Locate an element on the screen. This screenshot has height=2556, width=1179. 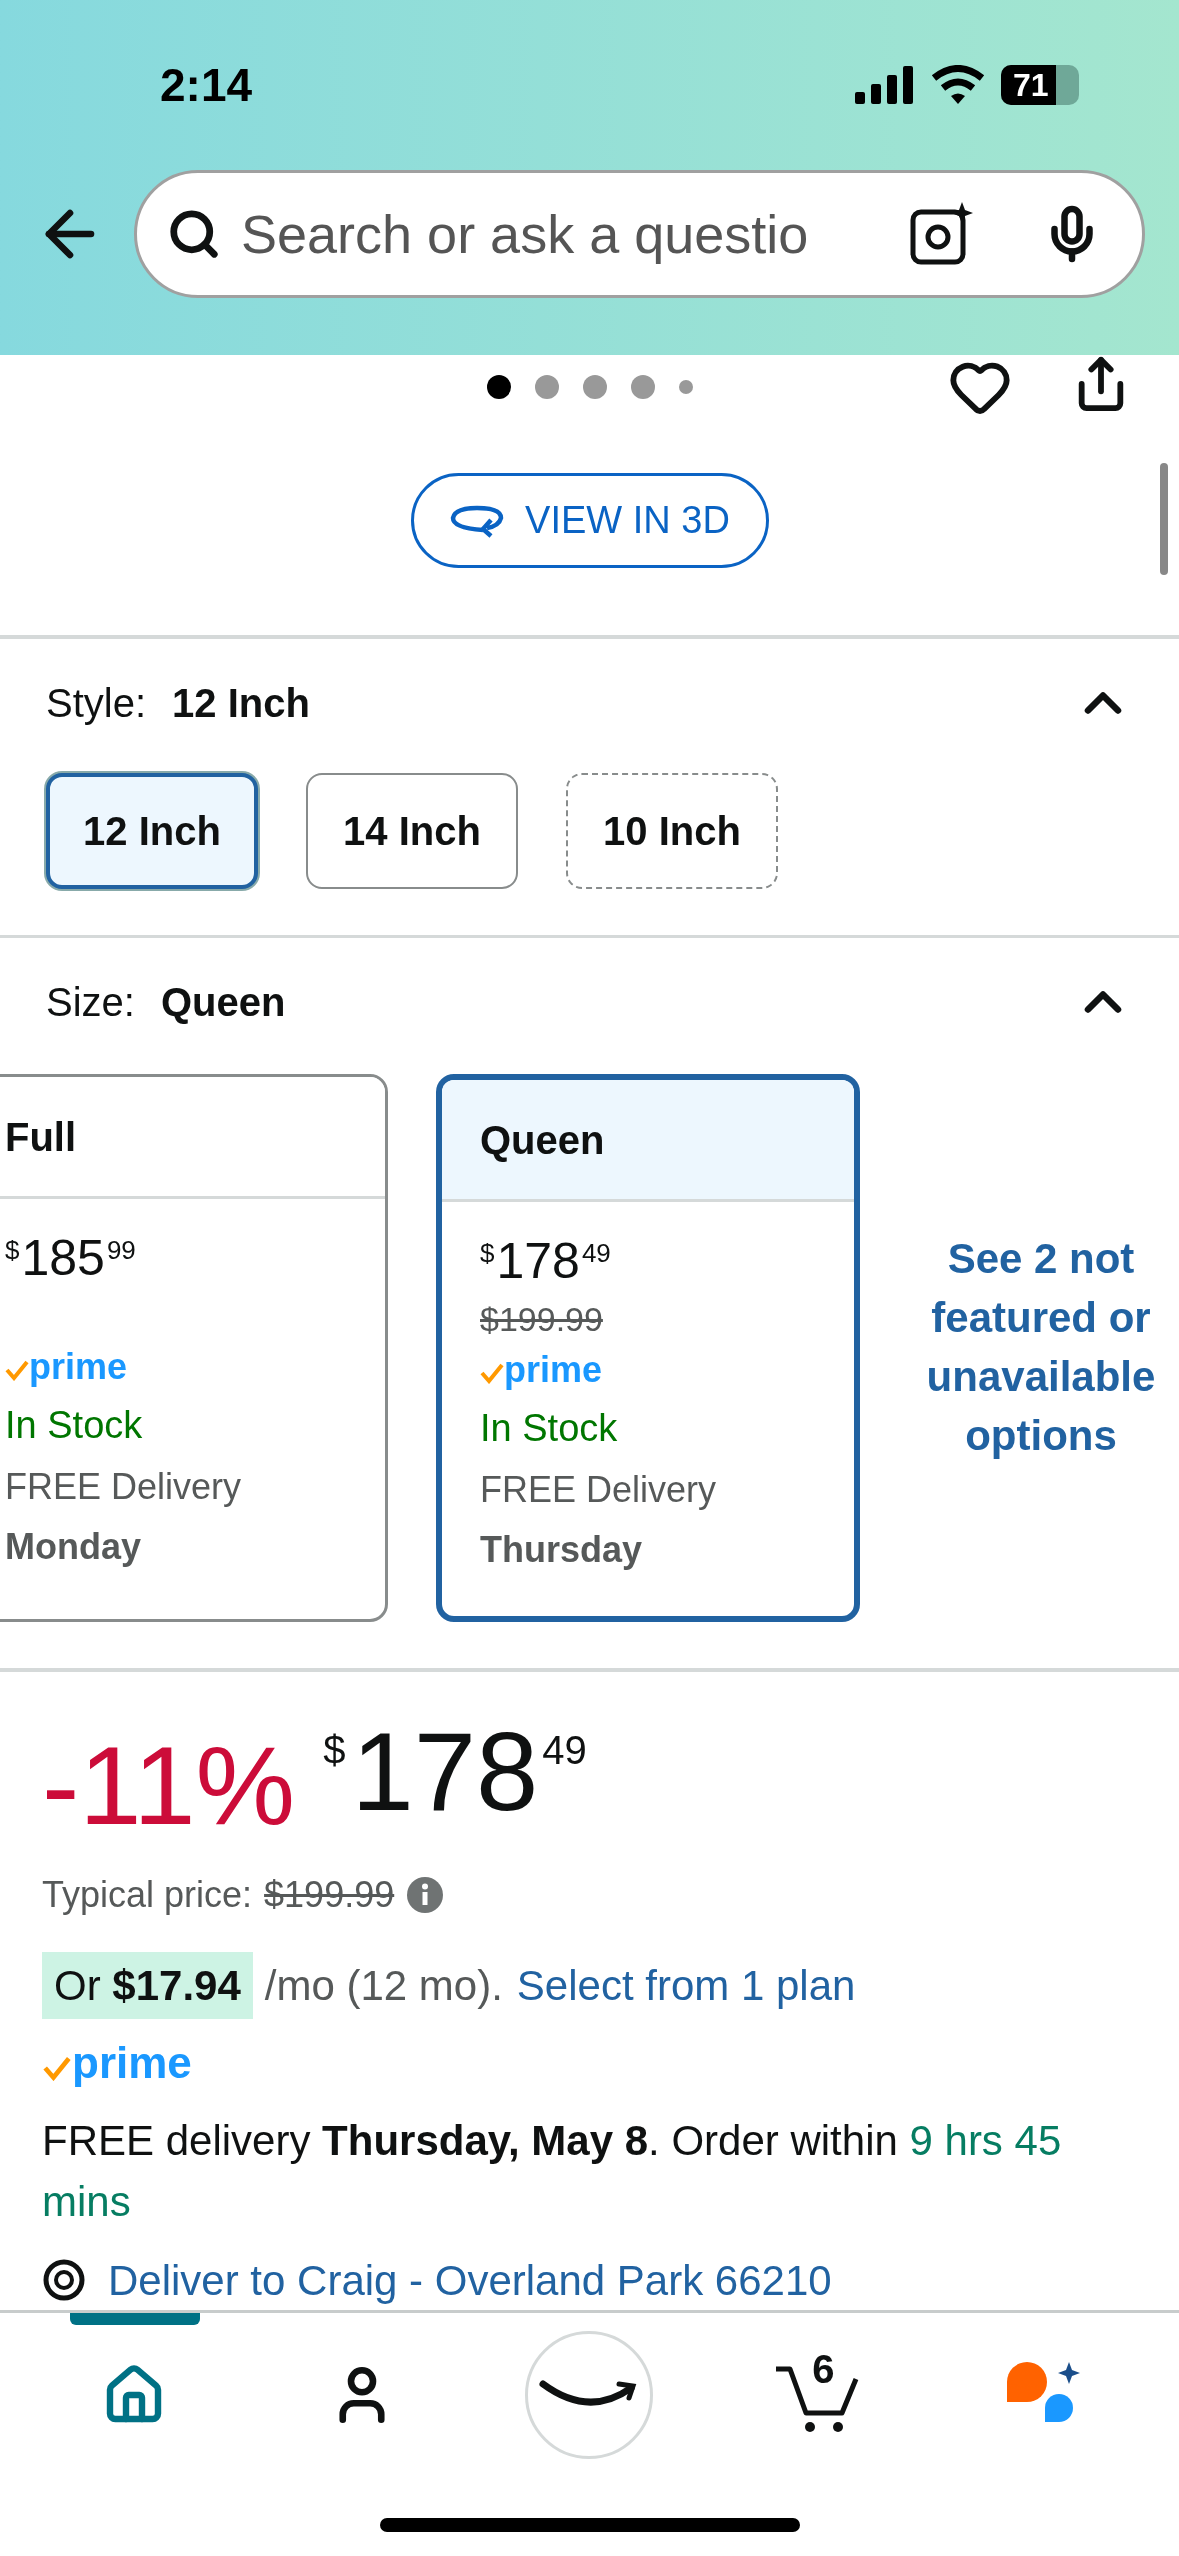
style-option: 14 Inch is located at coordinates (412, 831).